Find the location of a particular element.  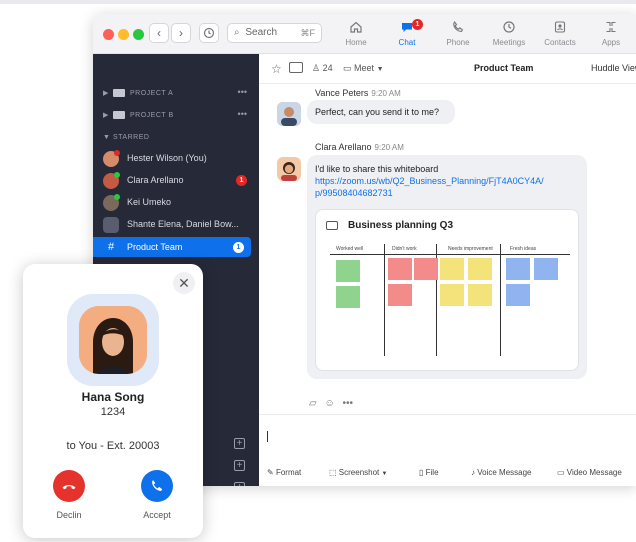

back-button: ‹ is located at coordinates (159, 33).